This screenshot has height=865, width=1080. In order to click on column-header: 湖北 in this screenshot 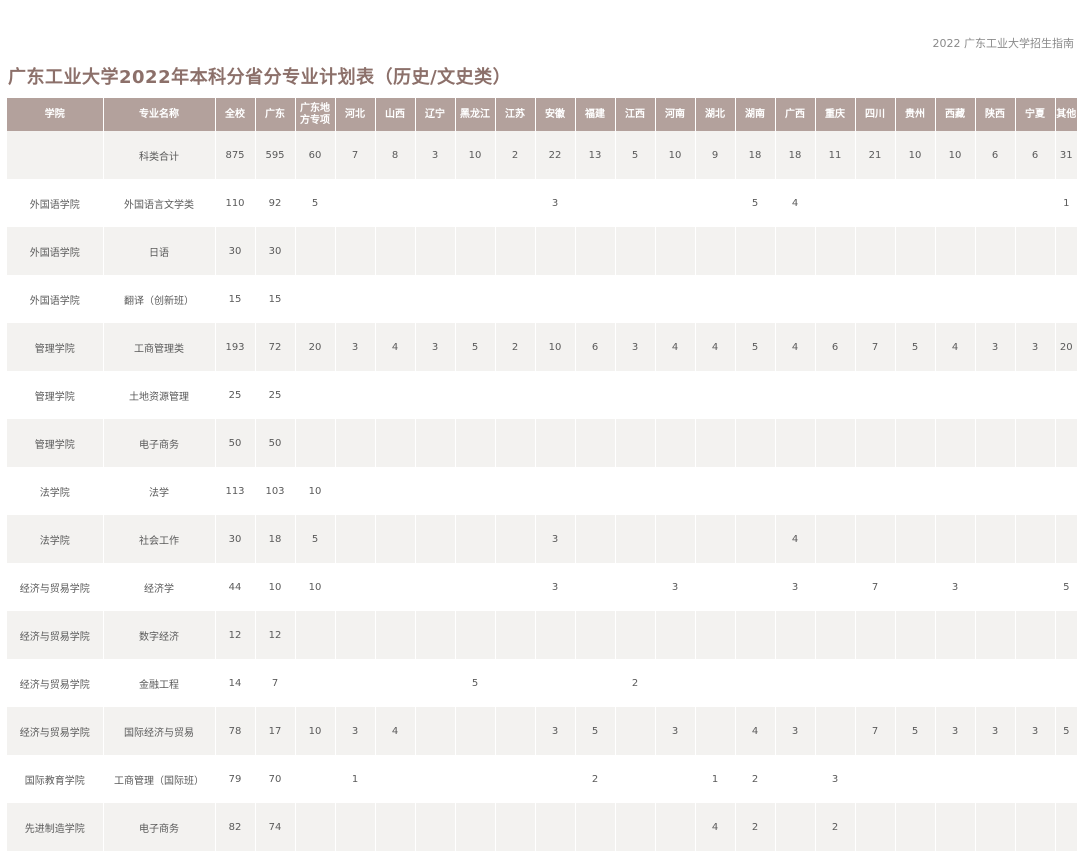, I will do `click(715, 114)`.